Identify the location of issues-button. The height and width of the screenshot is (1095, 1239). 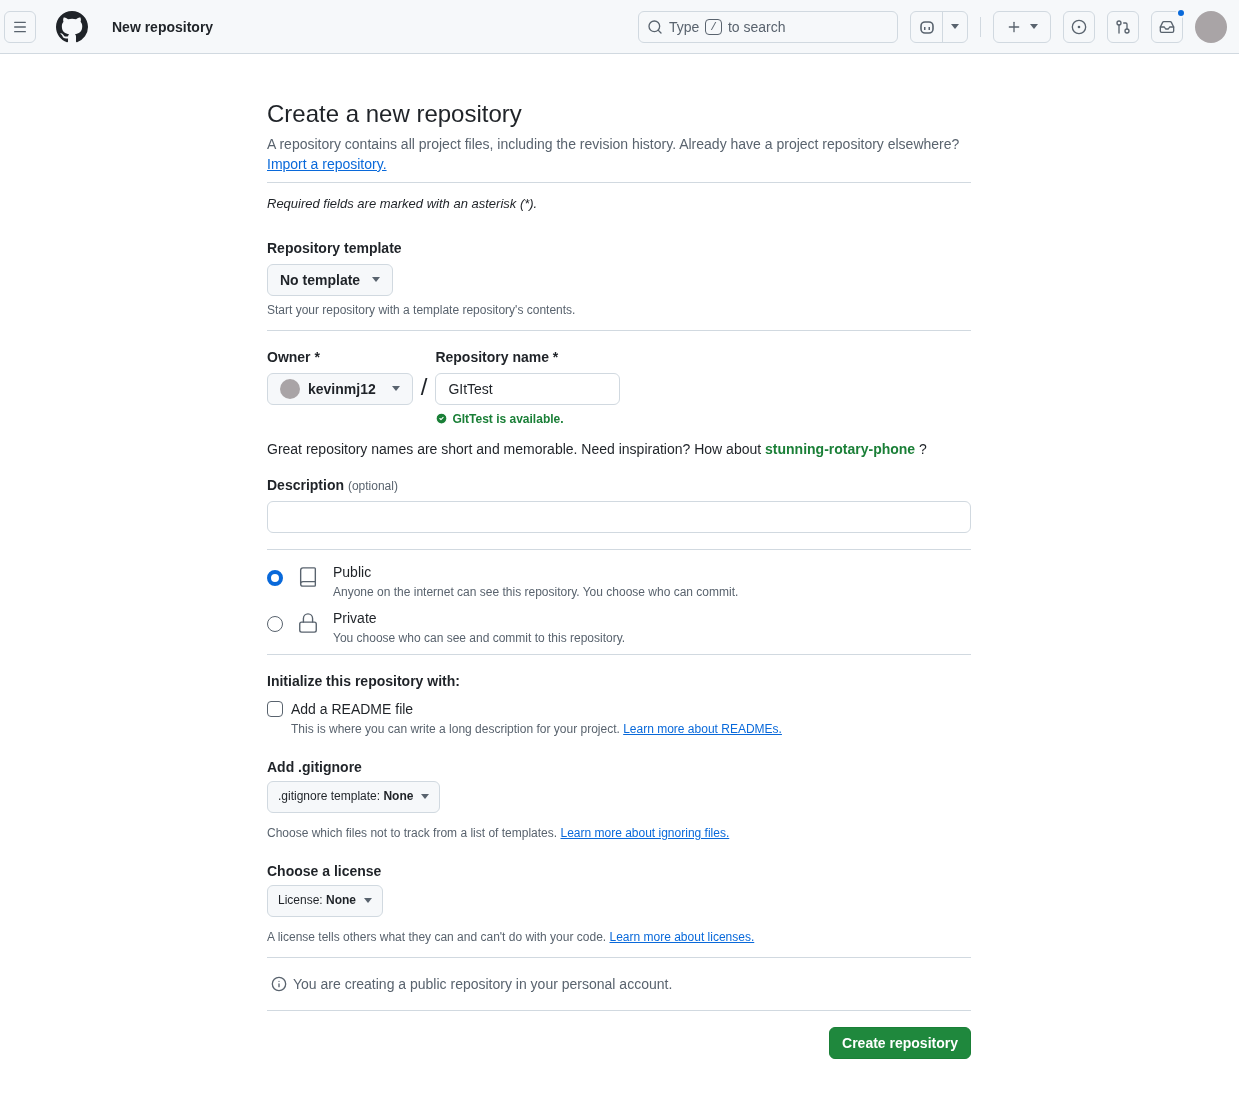
(1079, 26).